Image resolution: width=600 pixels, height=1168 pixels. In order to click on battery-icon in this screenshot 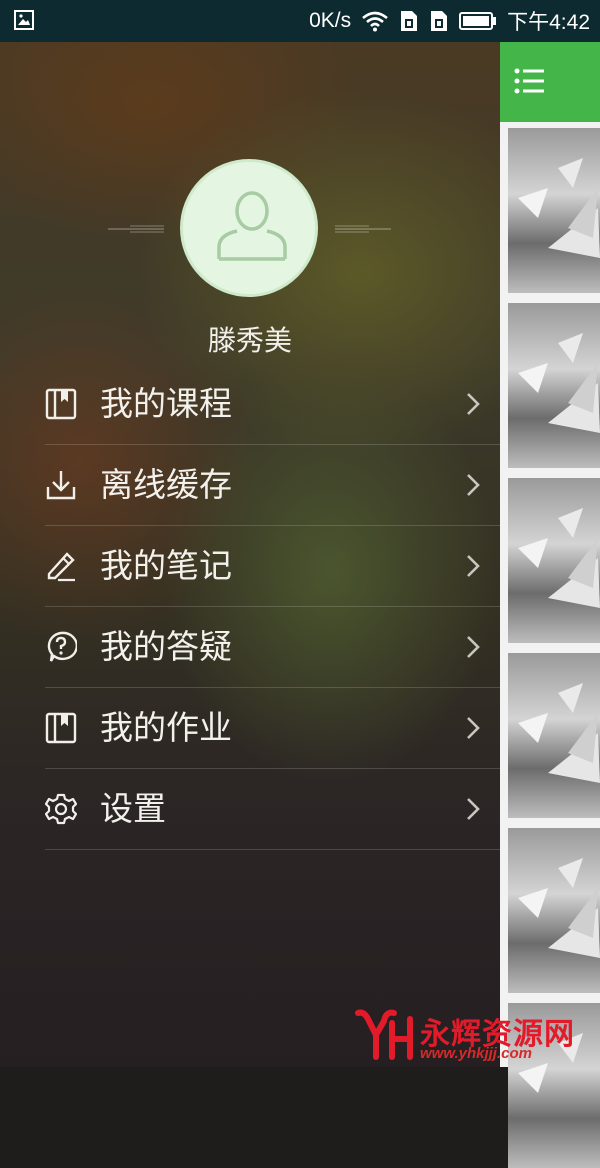, I will do `click(478, 21)`.